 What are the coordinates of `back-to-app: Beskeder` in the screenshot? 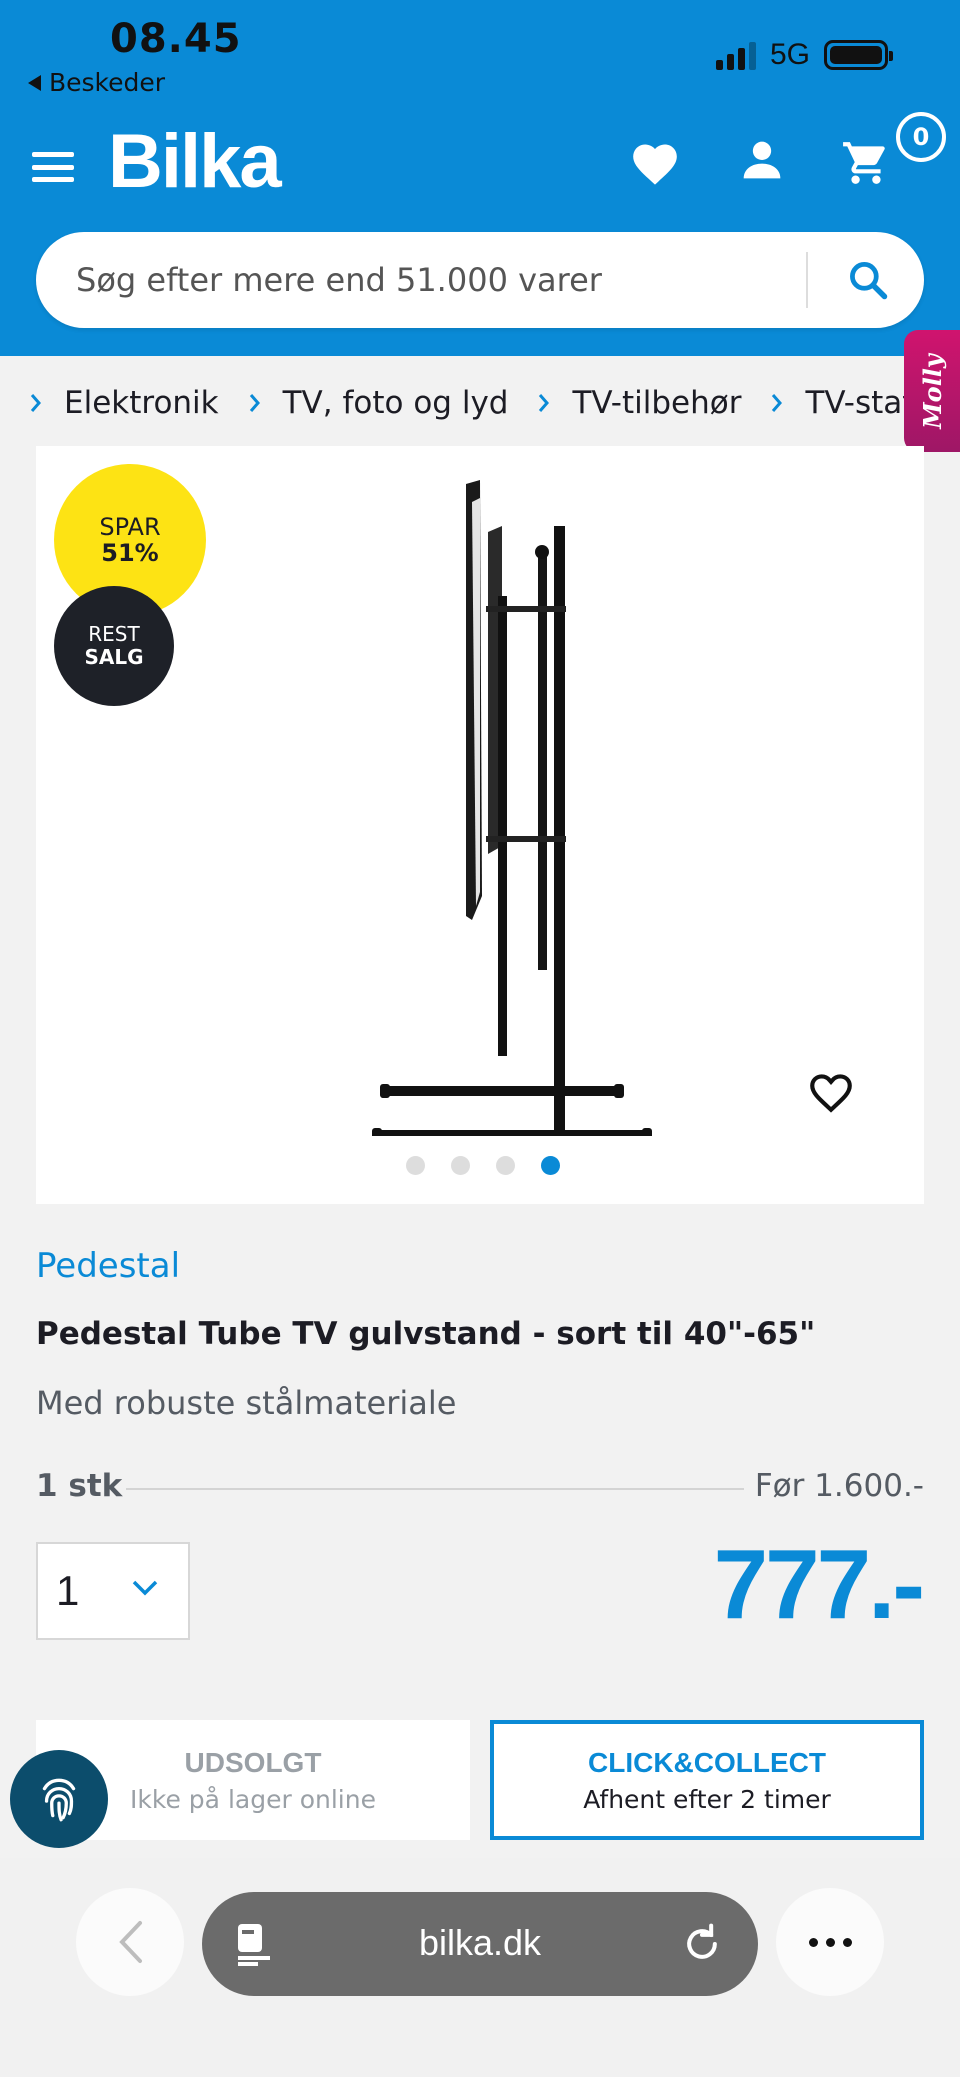 It's located at (96, 82).